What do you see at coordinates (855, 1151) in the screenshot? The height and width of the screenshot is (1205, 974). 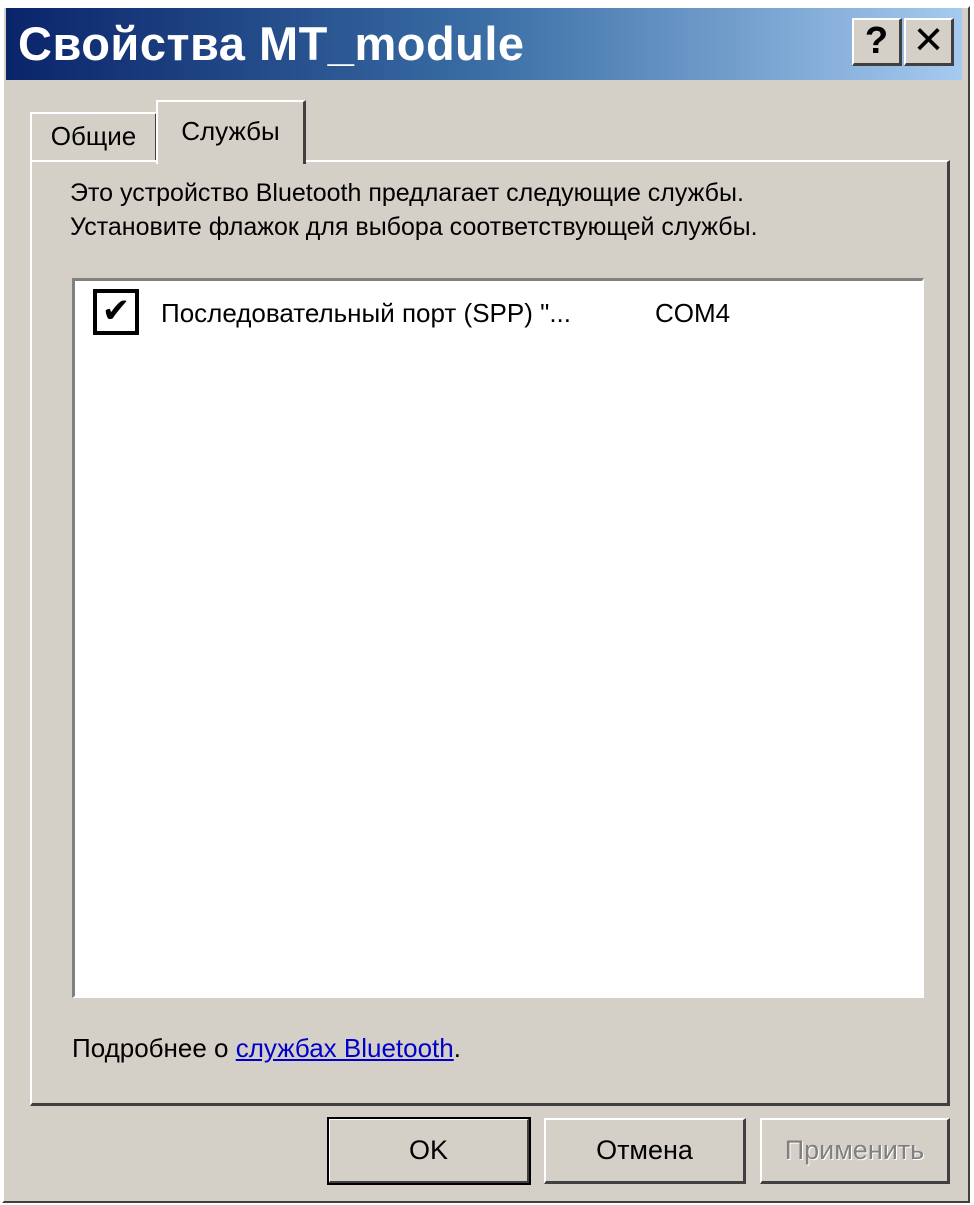 I see `apply-button: Применить` at bounding box center [855, 1151].